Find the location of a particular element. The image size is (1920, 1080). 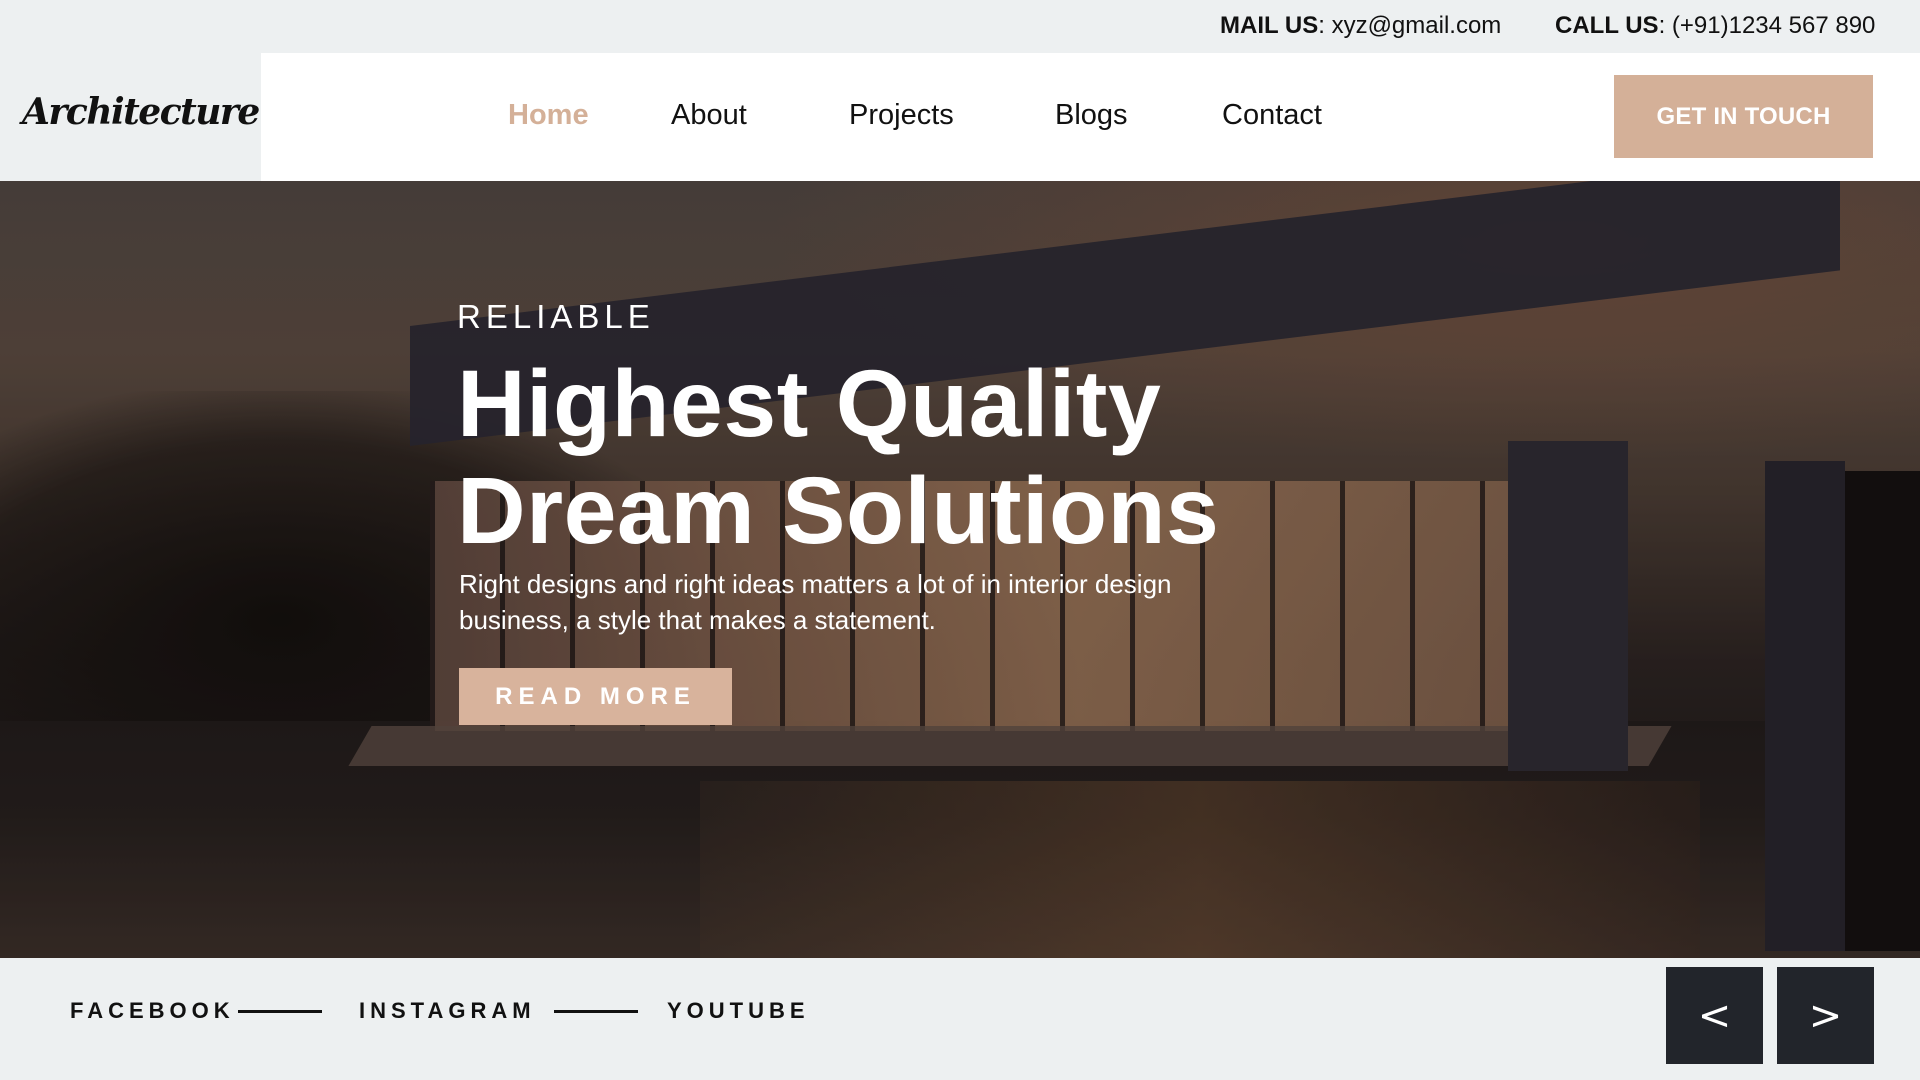

call-info: CALL US: (+91)1234 567 890 is located at coordinates (1715, 26).